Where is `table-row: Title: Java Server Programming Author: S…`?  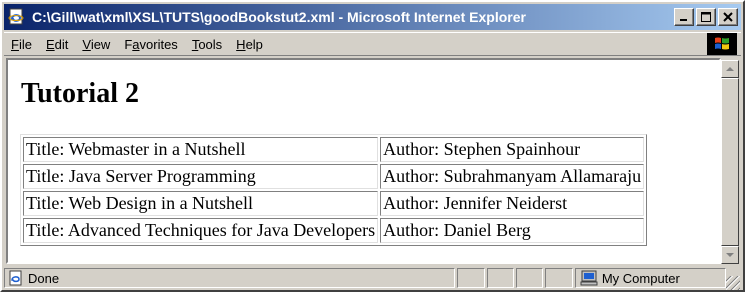 table-row: Title: Java Server Programming Author: S… is located at coordinates (334, 176).